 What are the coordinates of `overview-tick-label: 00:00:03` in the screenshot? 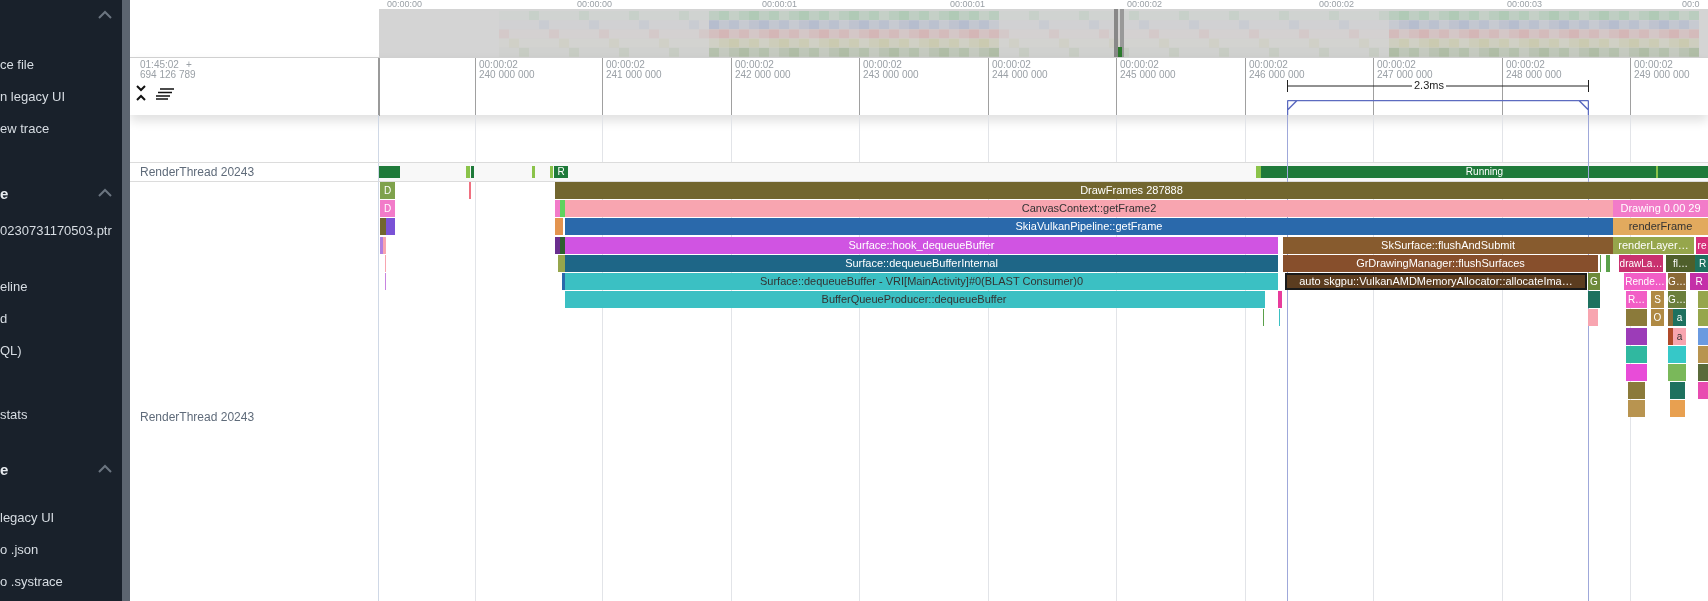 It's located at (1525, 4).